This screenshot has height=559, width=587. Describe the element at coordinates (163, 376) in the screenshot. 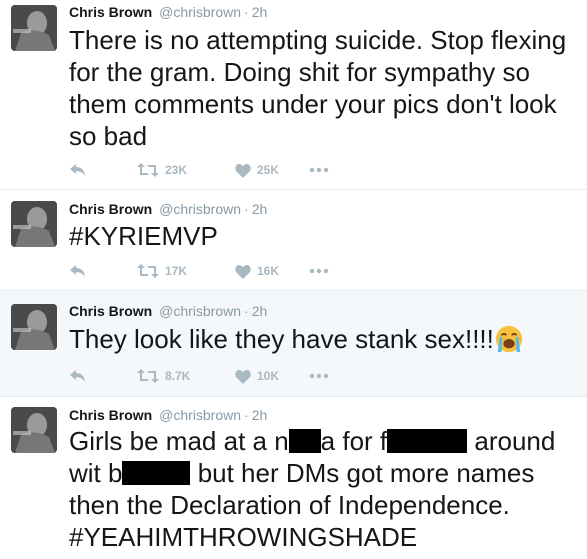

I see `retweet-button: 8.7K` at that location.